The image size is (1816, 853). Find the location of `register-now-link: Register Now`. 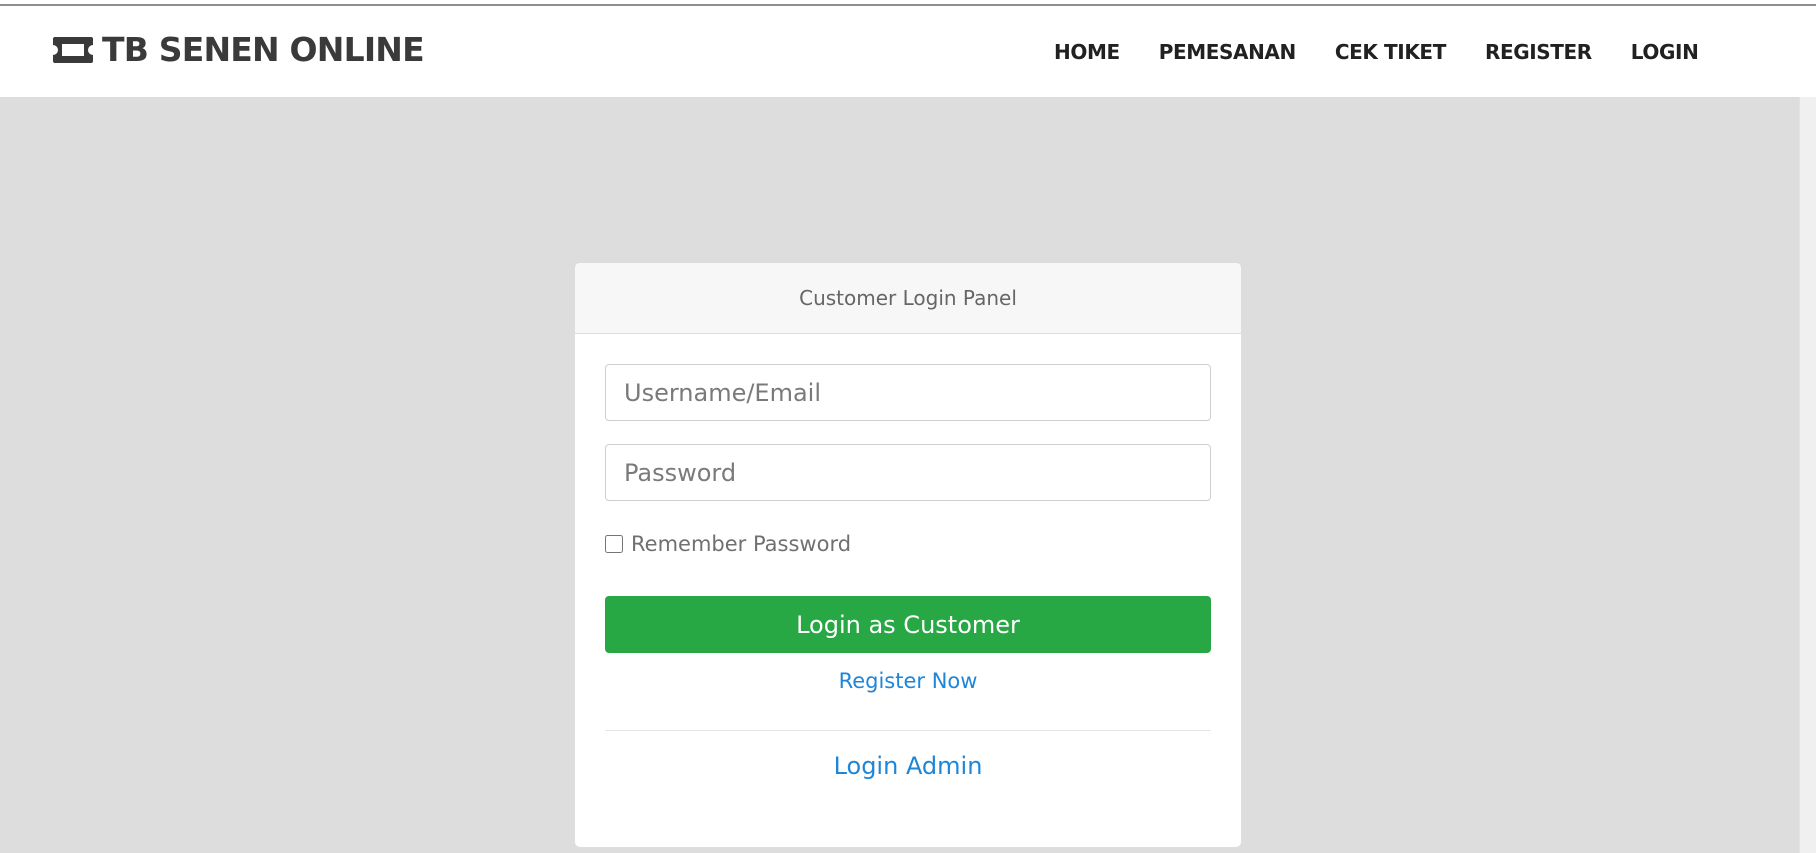

register-now-link: Register Now is located at coordinates (908, 681).